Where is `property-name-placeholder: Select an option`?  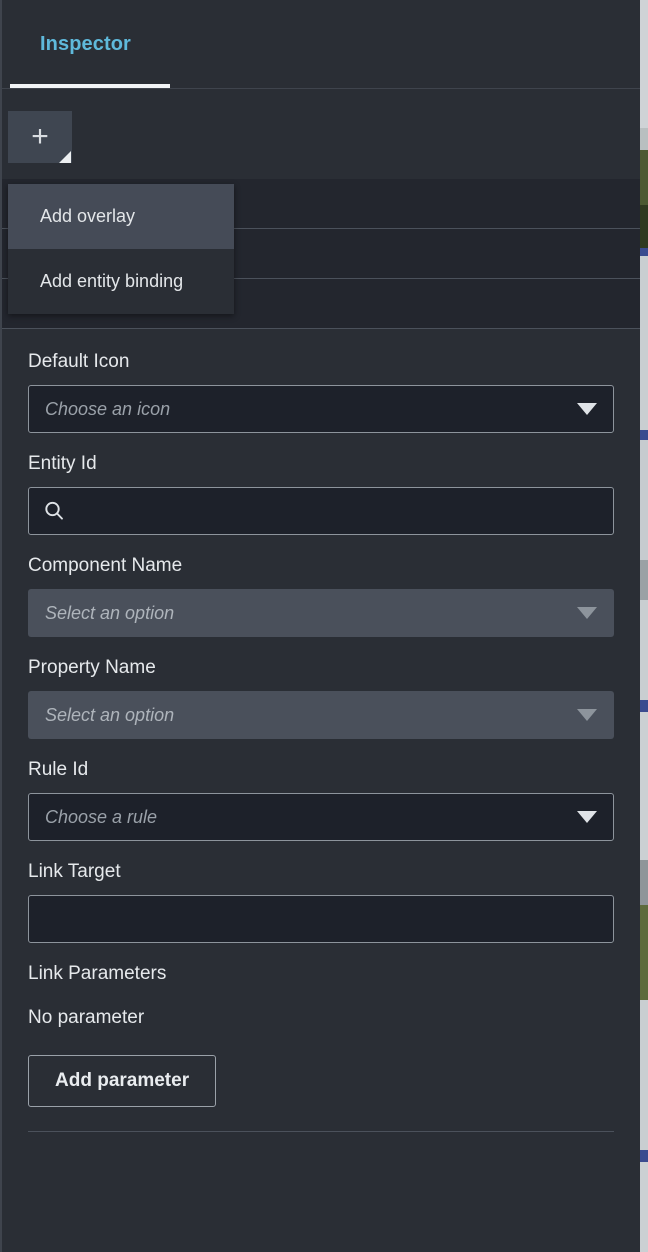
property-name-placeholder: Select an option is located at coordinates (110, 714).